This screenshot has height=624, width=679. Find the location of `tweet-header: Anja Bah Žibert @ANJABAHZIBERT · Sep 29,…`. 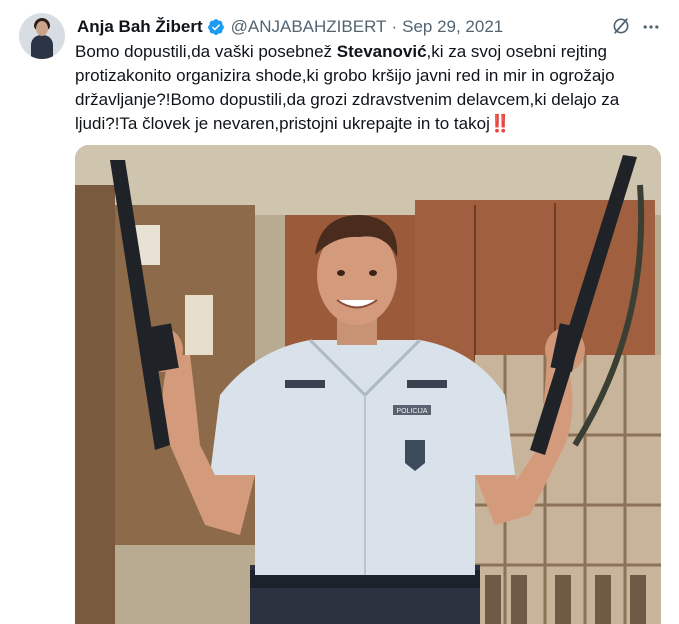

tweet-header: Anja Bah Žibert @ANJABAHZIBERT · Sep 29,… is located at coordinates (290, 27).